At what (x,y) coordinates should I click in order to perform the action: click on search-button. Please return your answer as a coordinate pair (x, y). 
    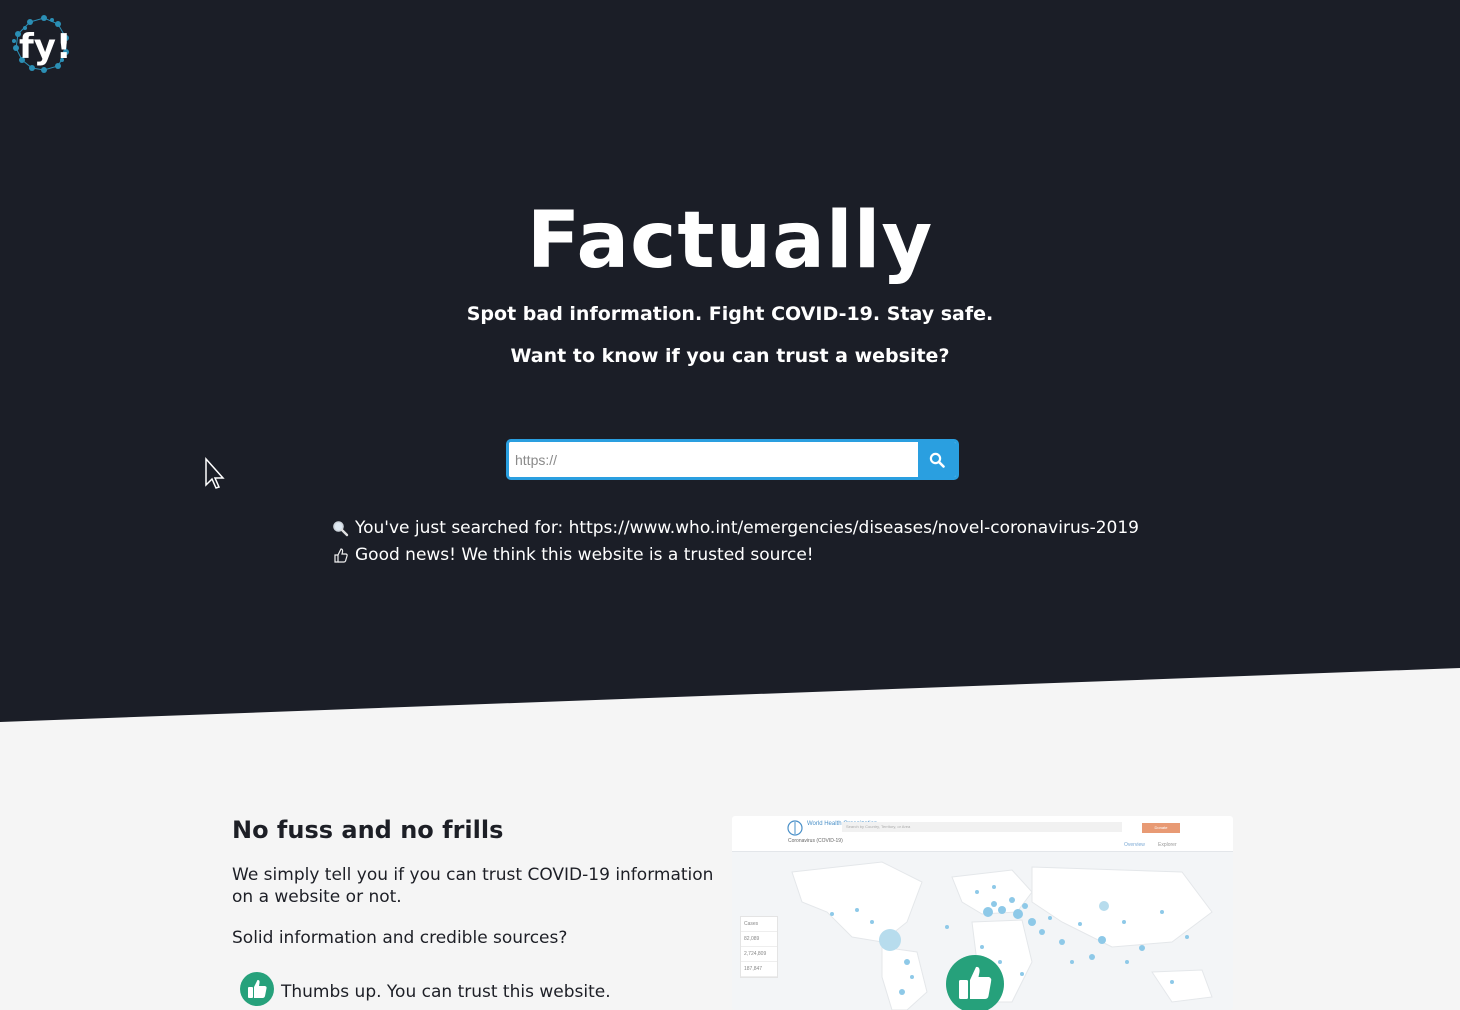
    Looking at the image, I should click on (937, 459).